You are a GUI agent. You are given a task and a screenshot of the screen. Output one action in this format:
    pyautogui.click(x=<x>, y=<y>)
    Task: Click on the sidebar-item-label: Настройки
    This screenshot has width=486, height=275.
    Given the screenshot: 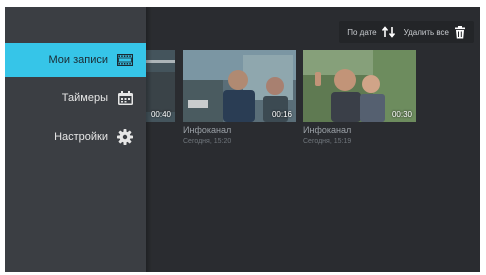 What is the action you would take?
    pyautogui.click(x=81, y=137)
    